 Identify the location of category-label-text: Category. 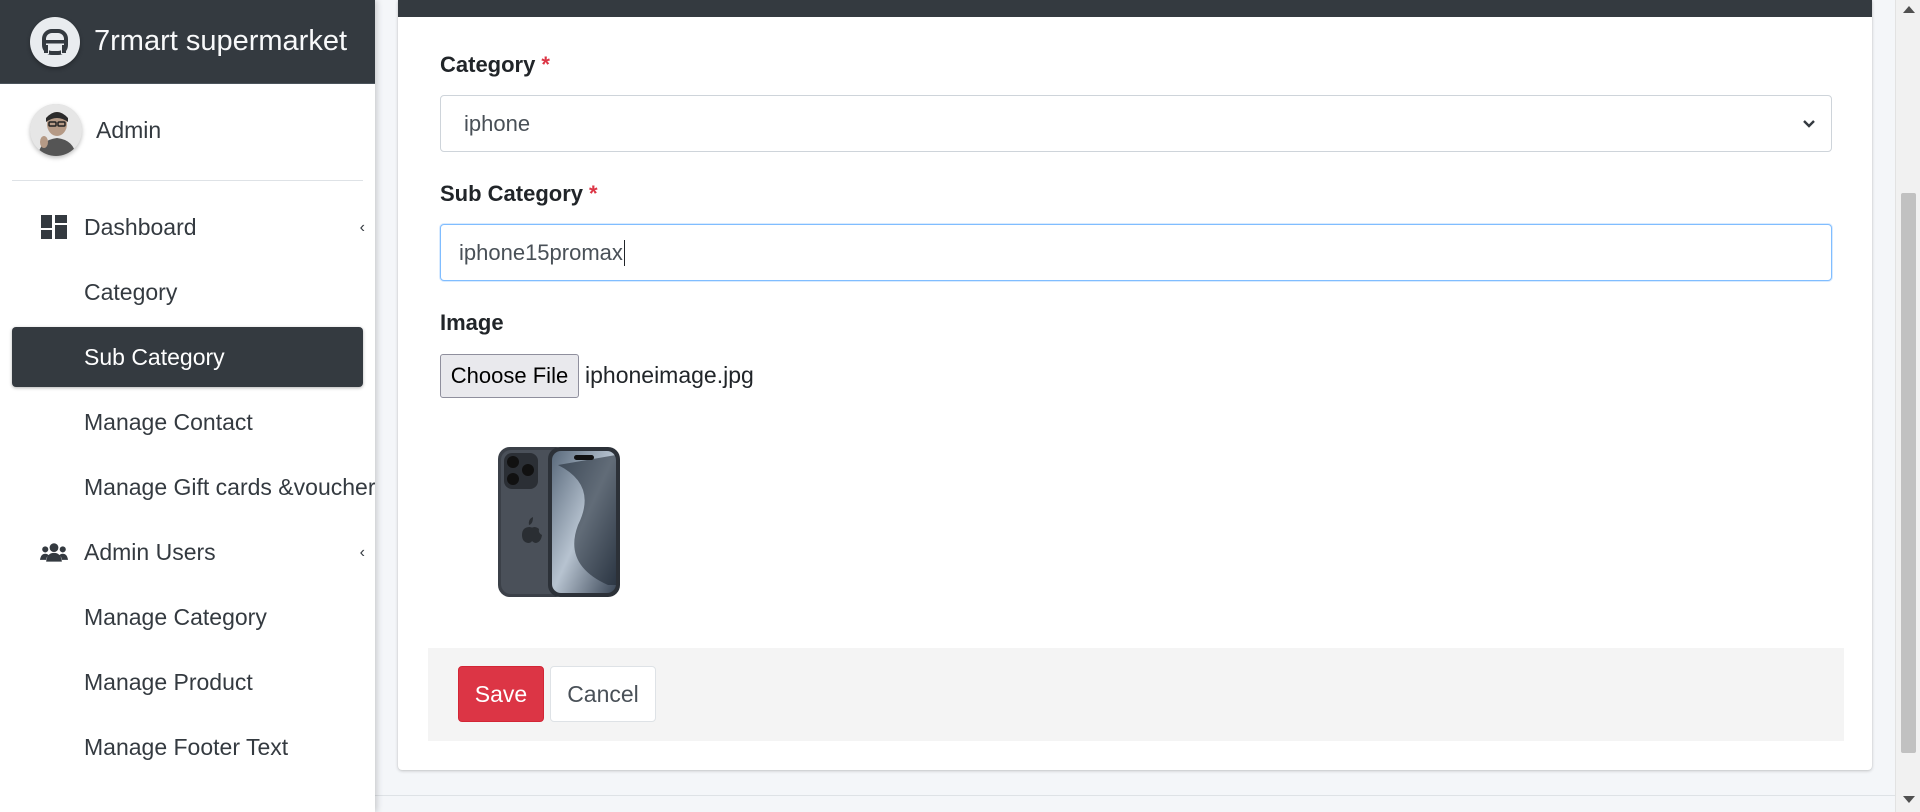
(488, 64).